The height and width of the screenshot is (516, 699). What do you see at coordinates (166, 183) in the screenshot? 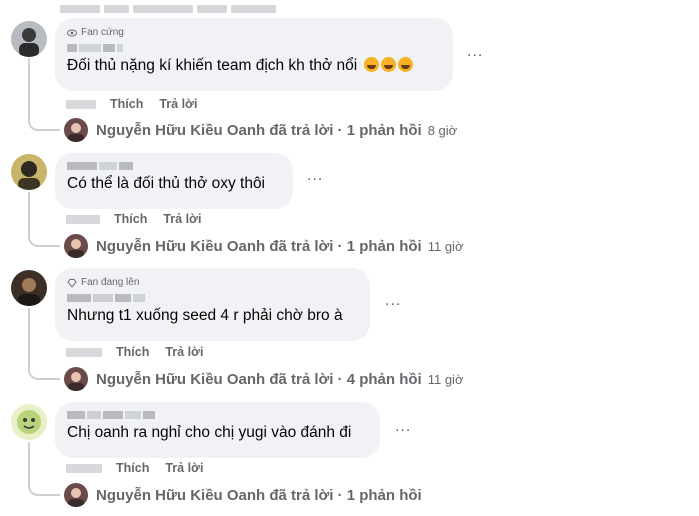
I see `comment-text: Có thể là đối thủ thở oxy thôi` at bounding box center [166, 183].